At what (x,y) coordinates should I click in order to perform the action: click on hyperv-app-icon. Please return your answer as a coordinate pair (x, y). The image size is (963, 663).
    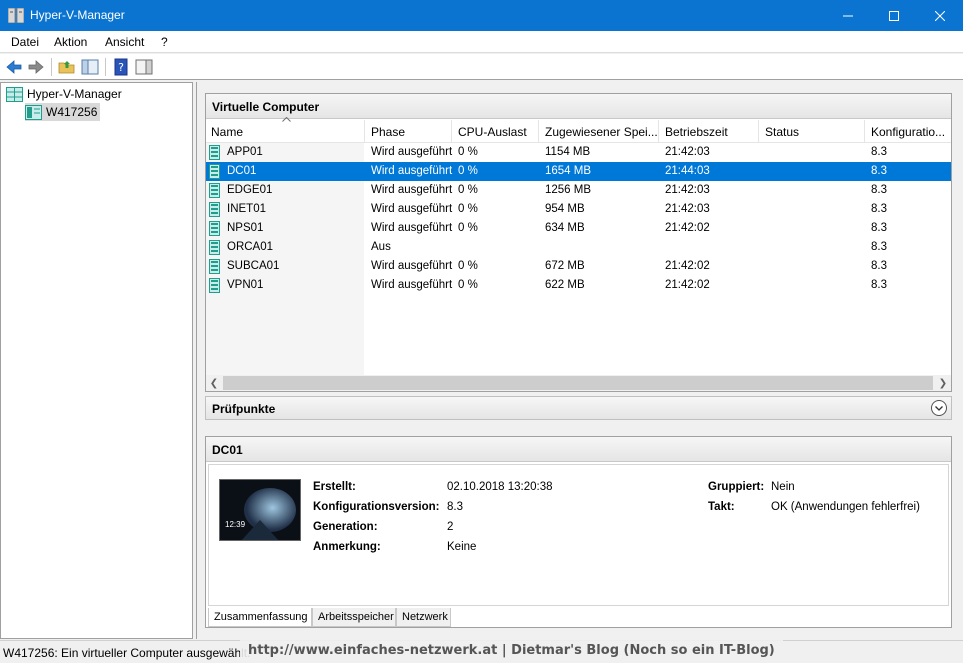
    Looking at the image, I should click on (16, 15).